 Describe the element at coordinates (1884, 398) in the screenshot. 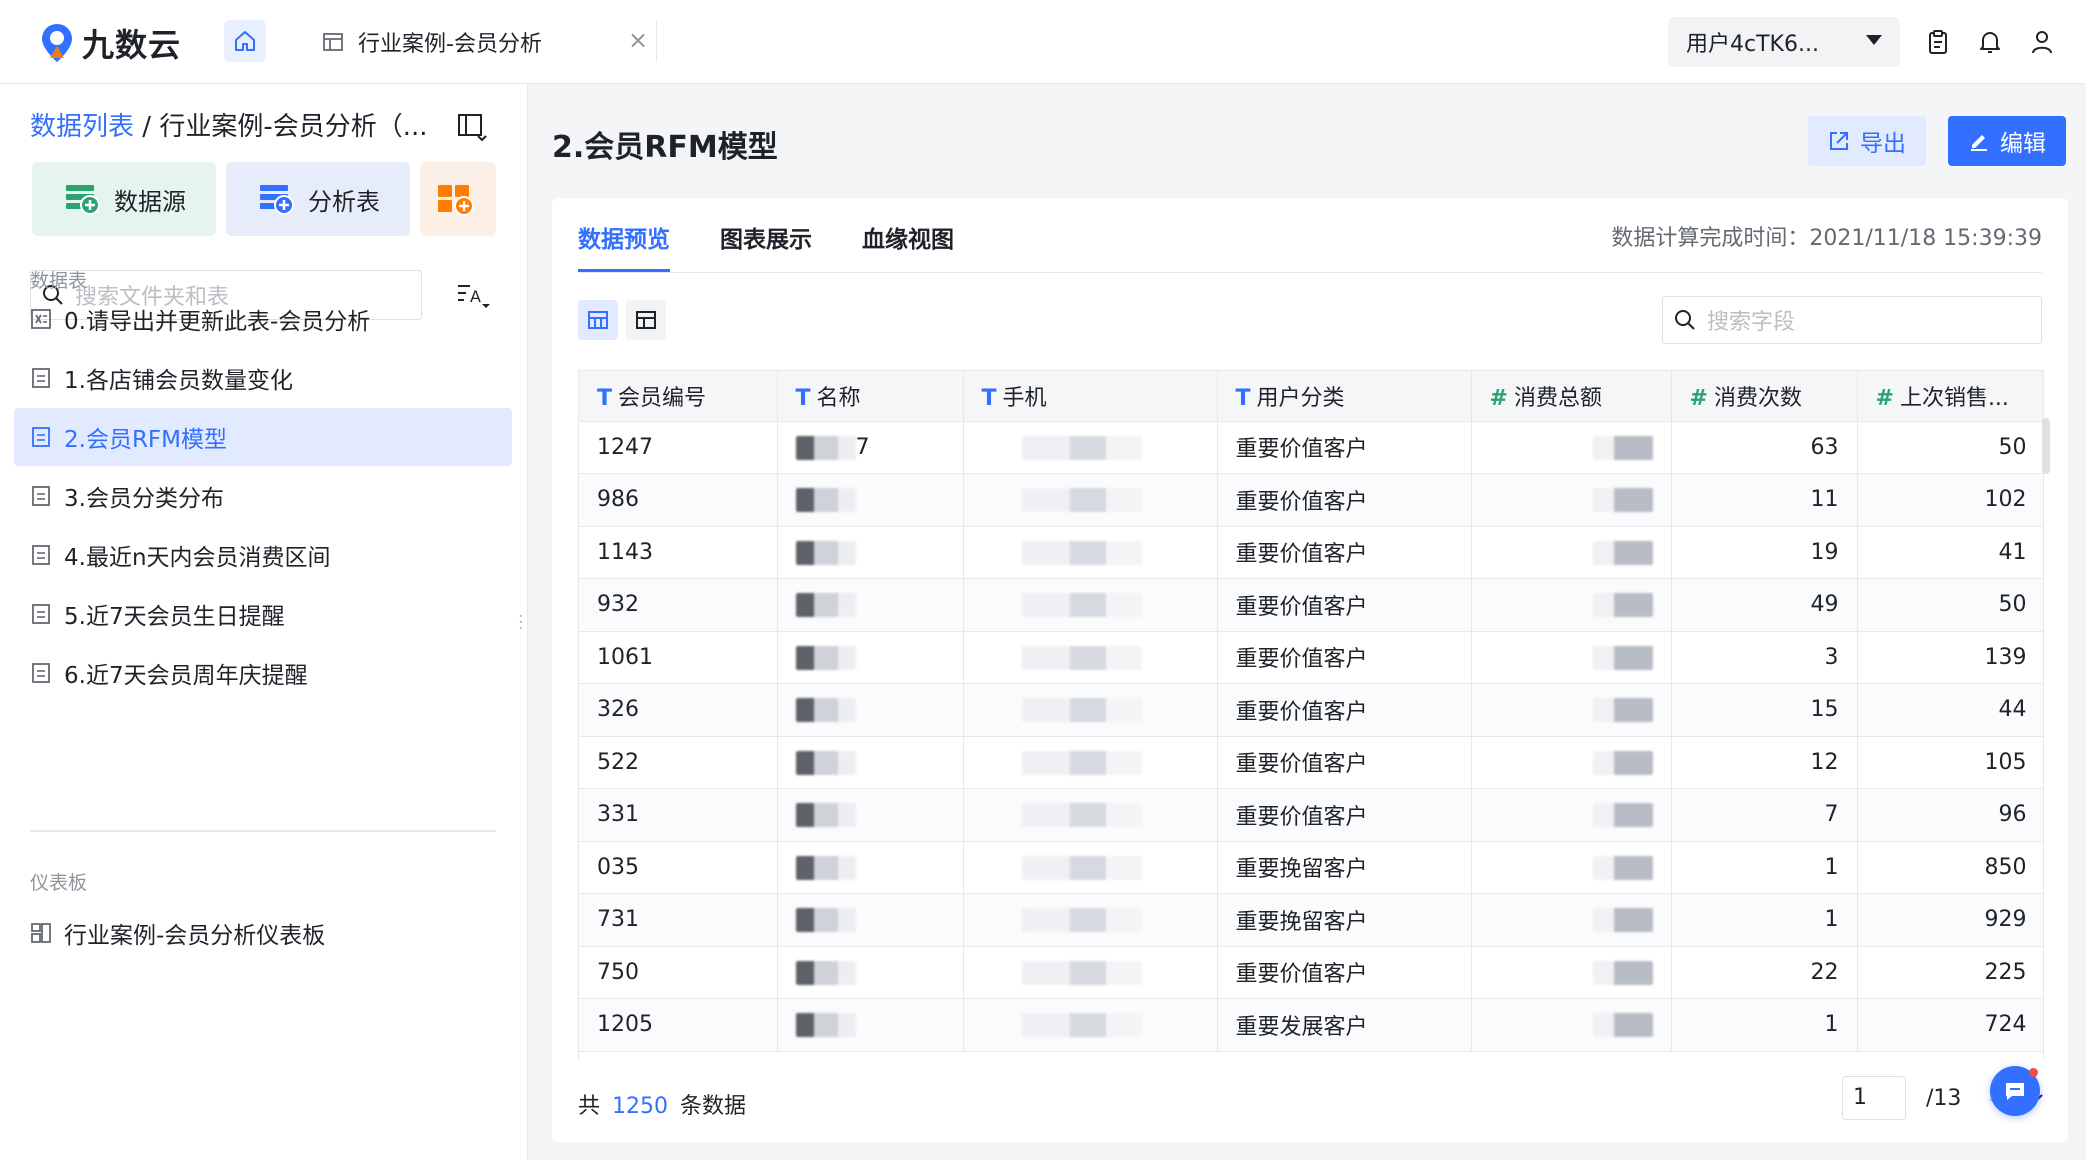

I see `number-type-icon: #` at that location.